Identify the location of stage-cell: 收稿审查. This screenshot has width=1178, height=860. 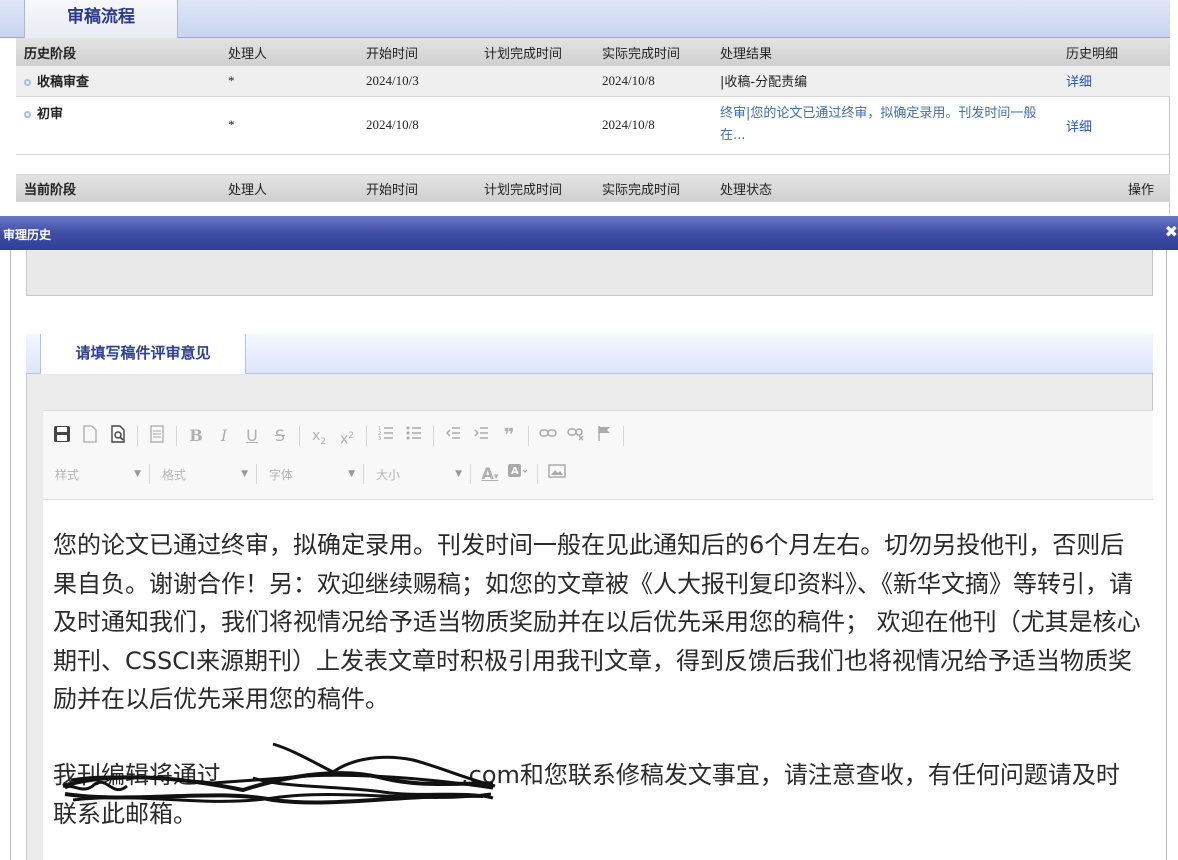
(118, 81).